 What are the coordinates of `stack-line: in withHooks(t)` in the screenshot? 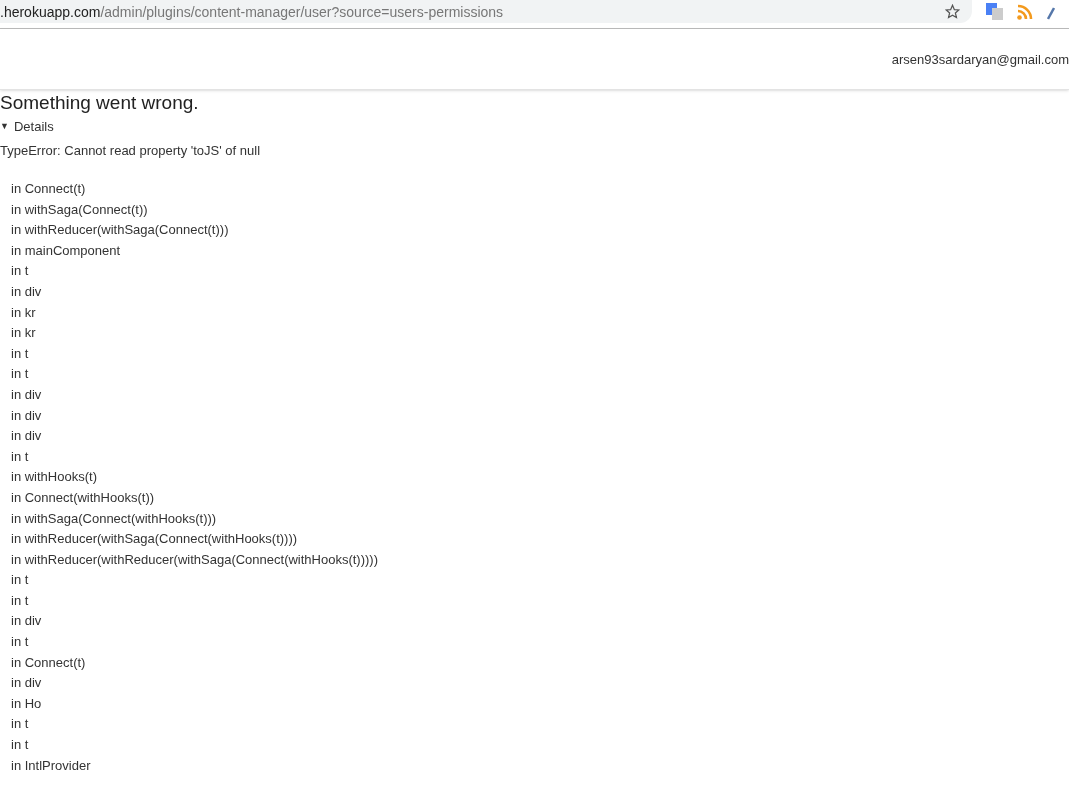 It's located at (54, 477).